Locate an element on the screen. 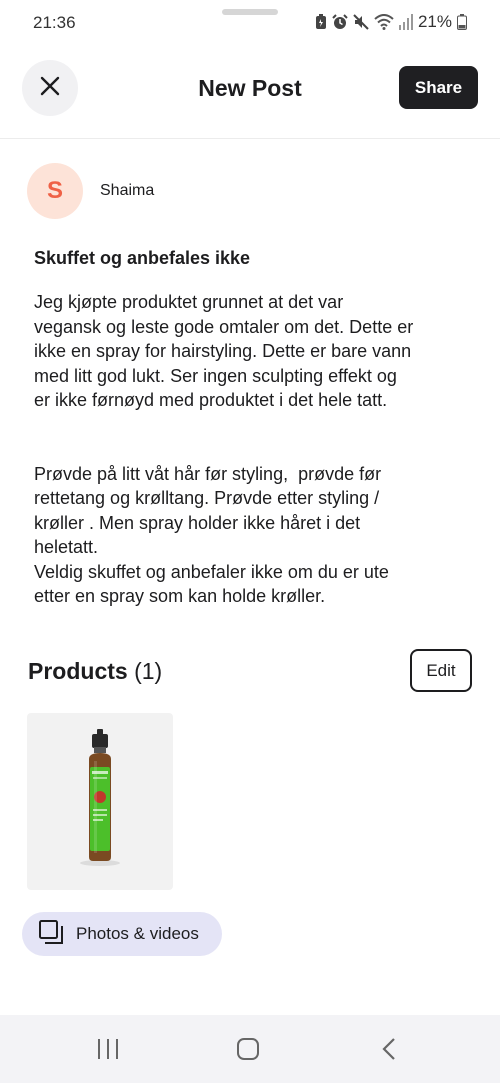 Image resolution: width=500 pixels, height=1083 pixels. system-nav-bar is located at coordinates (250, 1049).